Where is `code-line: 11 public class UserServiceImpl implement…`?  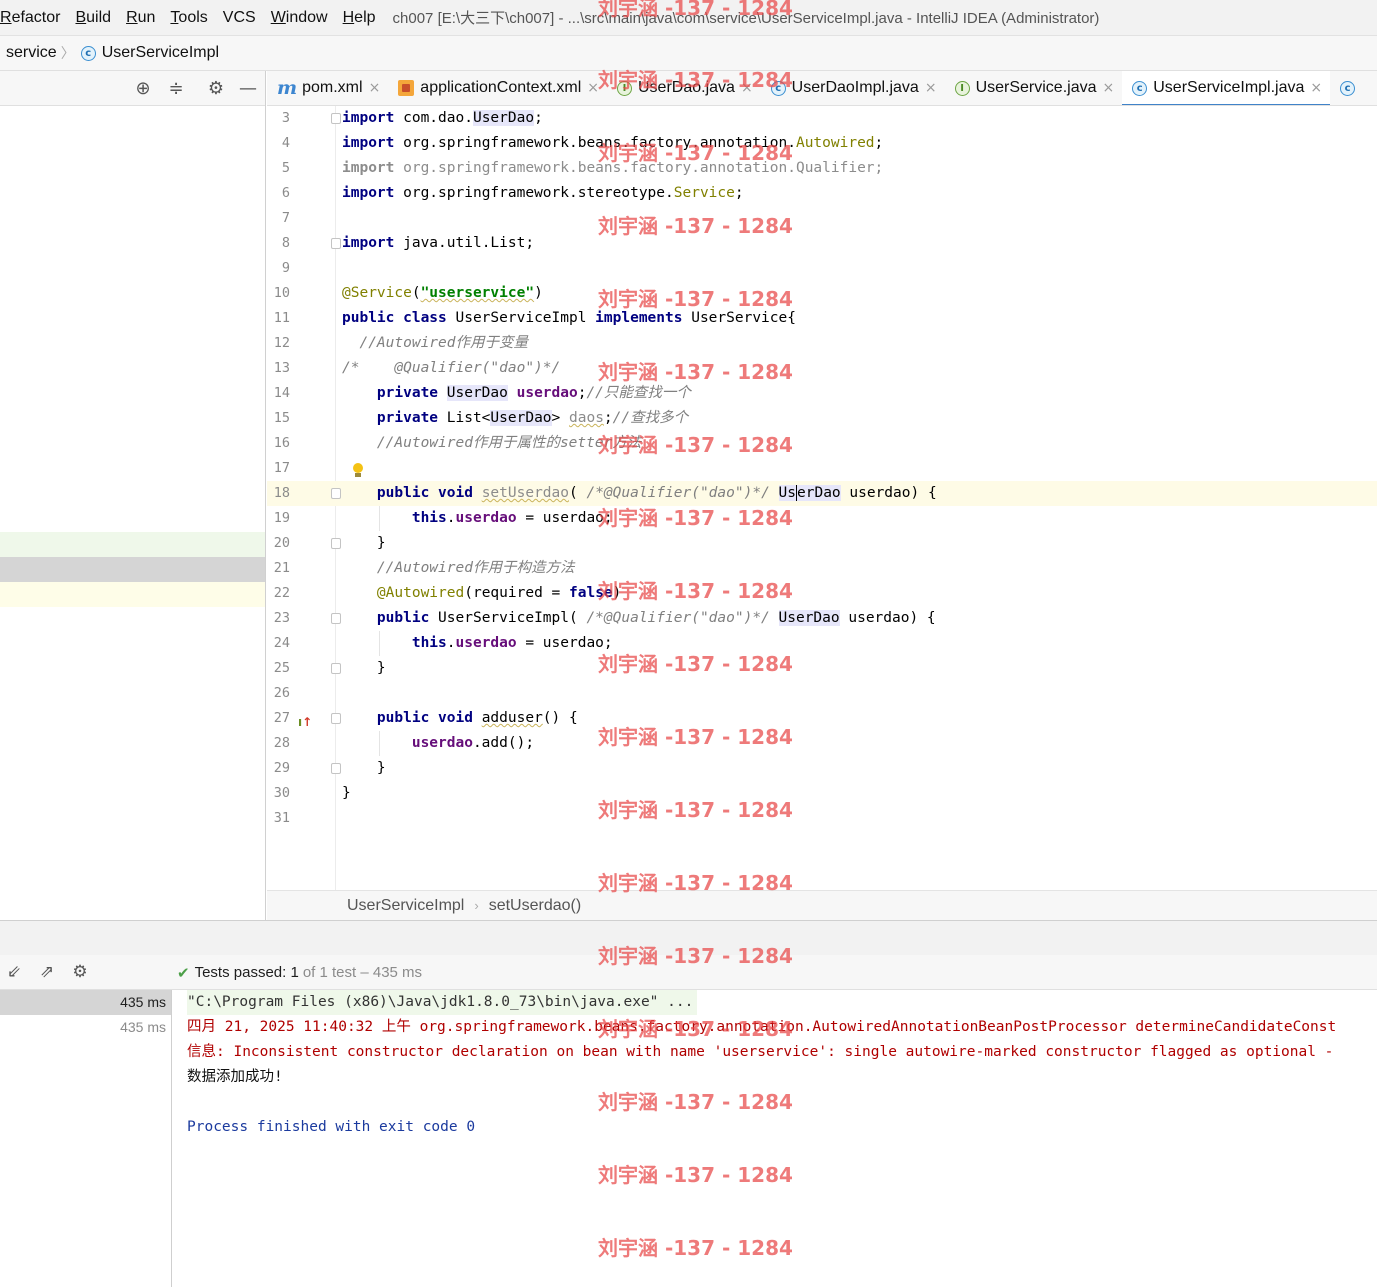 code-line: 11 public class UserServiceImpl implement… is located at coordinates (822, 318).